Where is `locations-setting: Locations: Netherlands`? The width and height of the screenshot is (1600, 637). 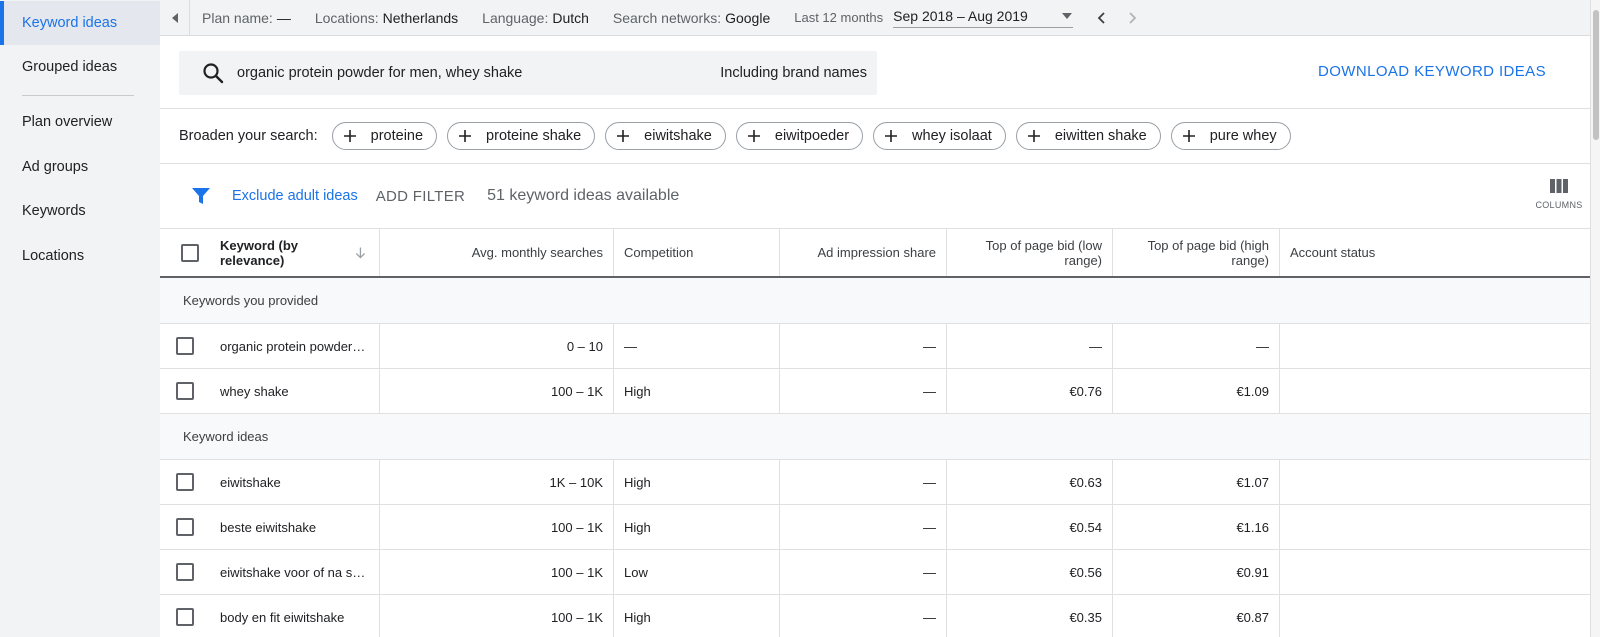 locations-setting: Locations: Netherlands is located at coordinates (386, 18).